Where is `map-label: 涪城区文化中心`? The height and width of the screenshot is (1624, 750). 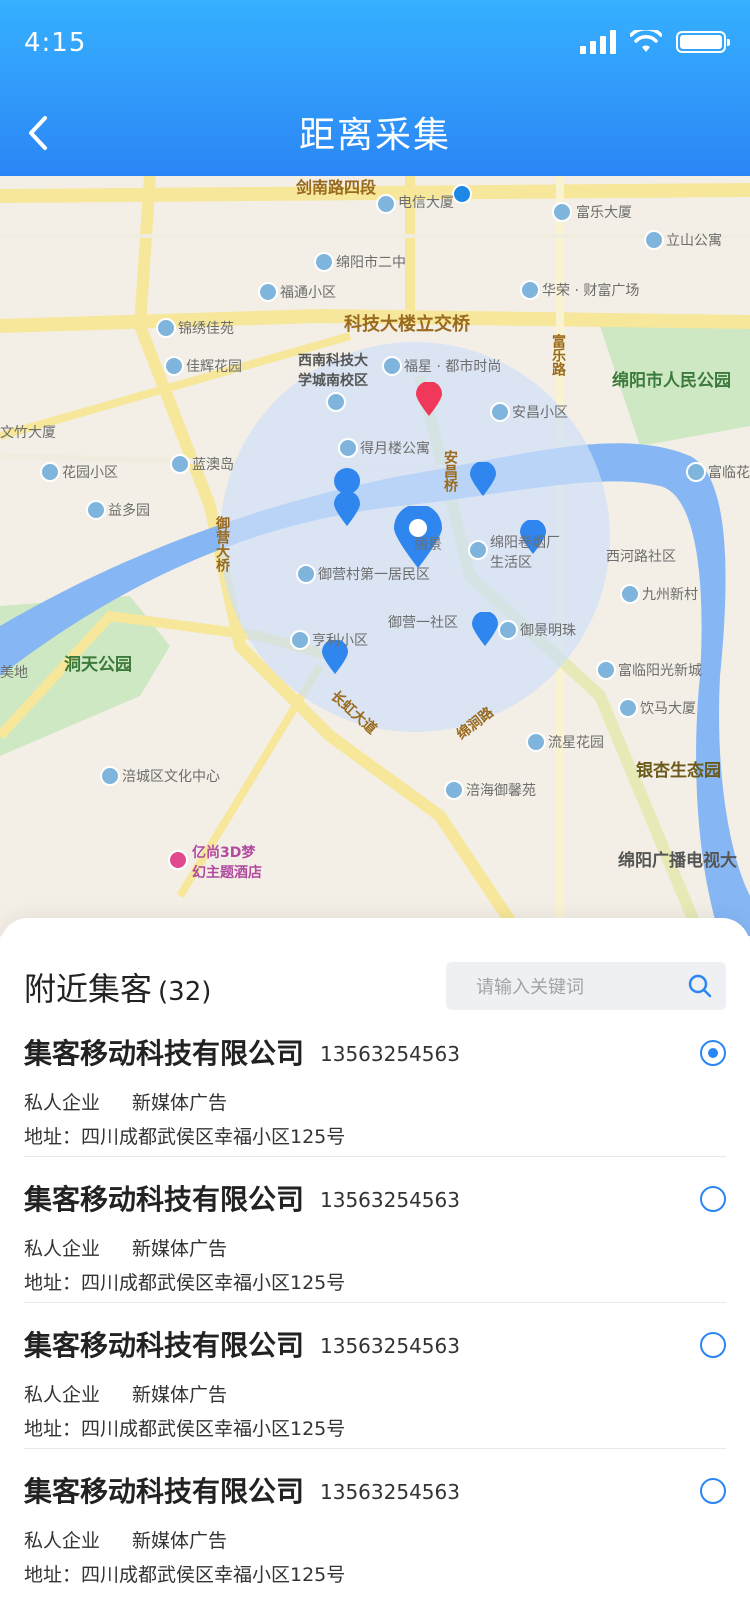 map-label: 涪城区文化中心 is located at coordinates (171, 777).